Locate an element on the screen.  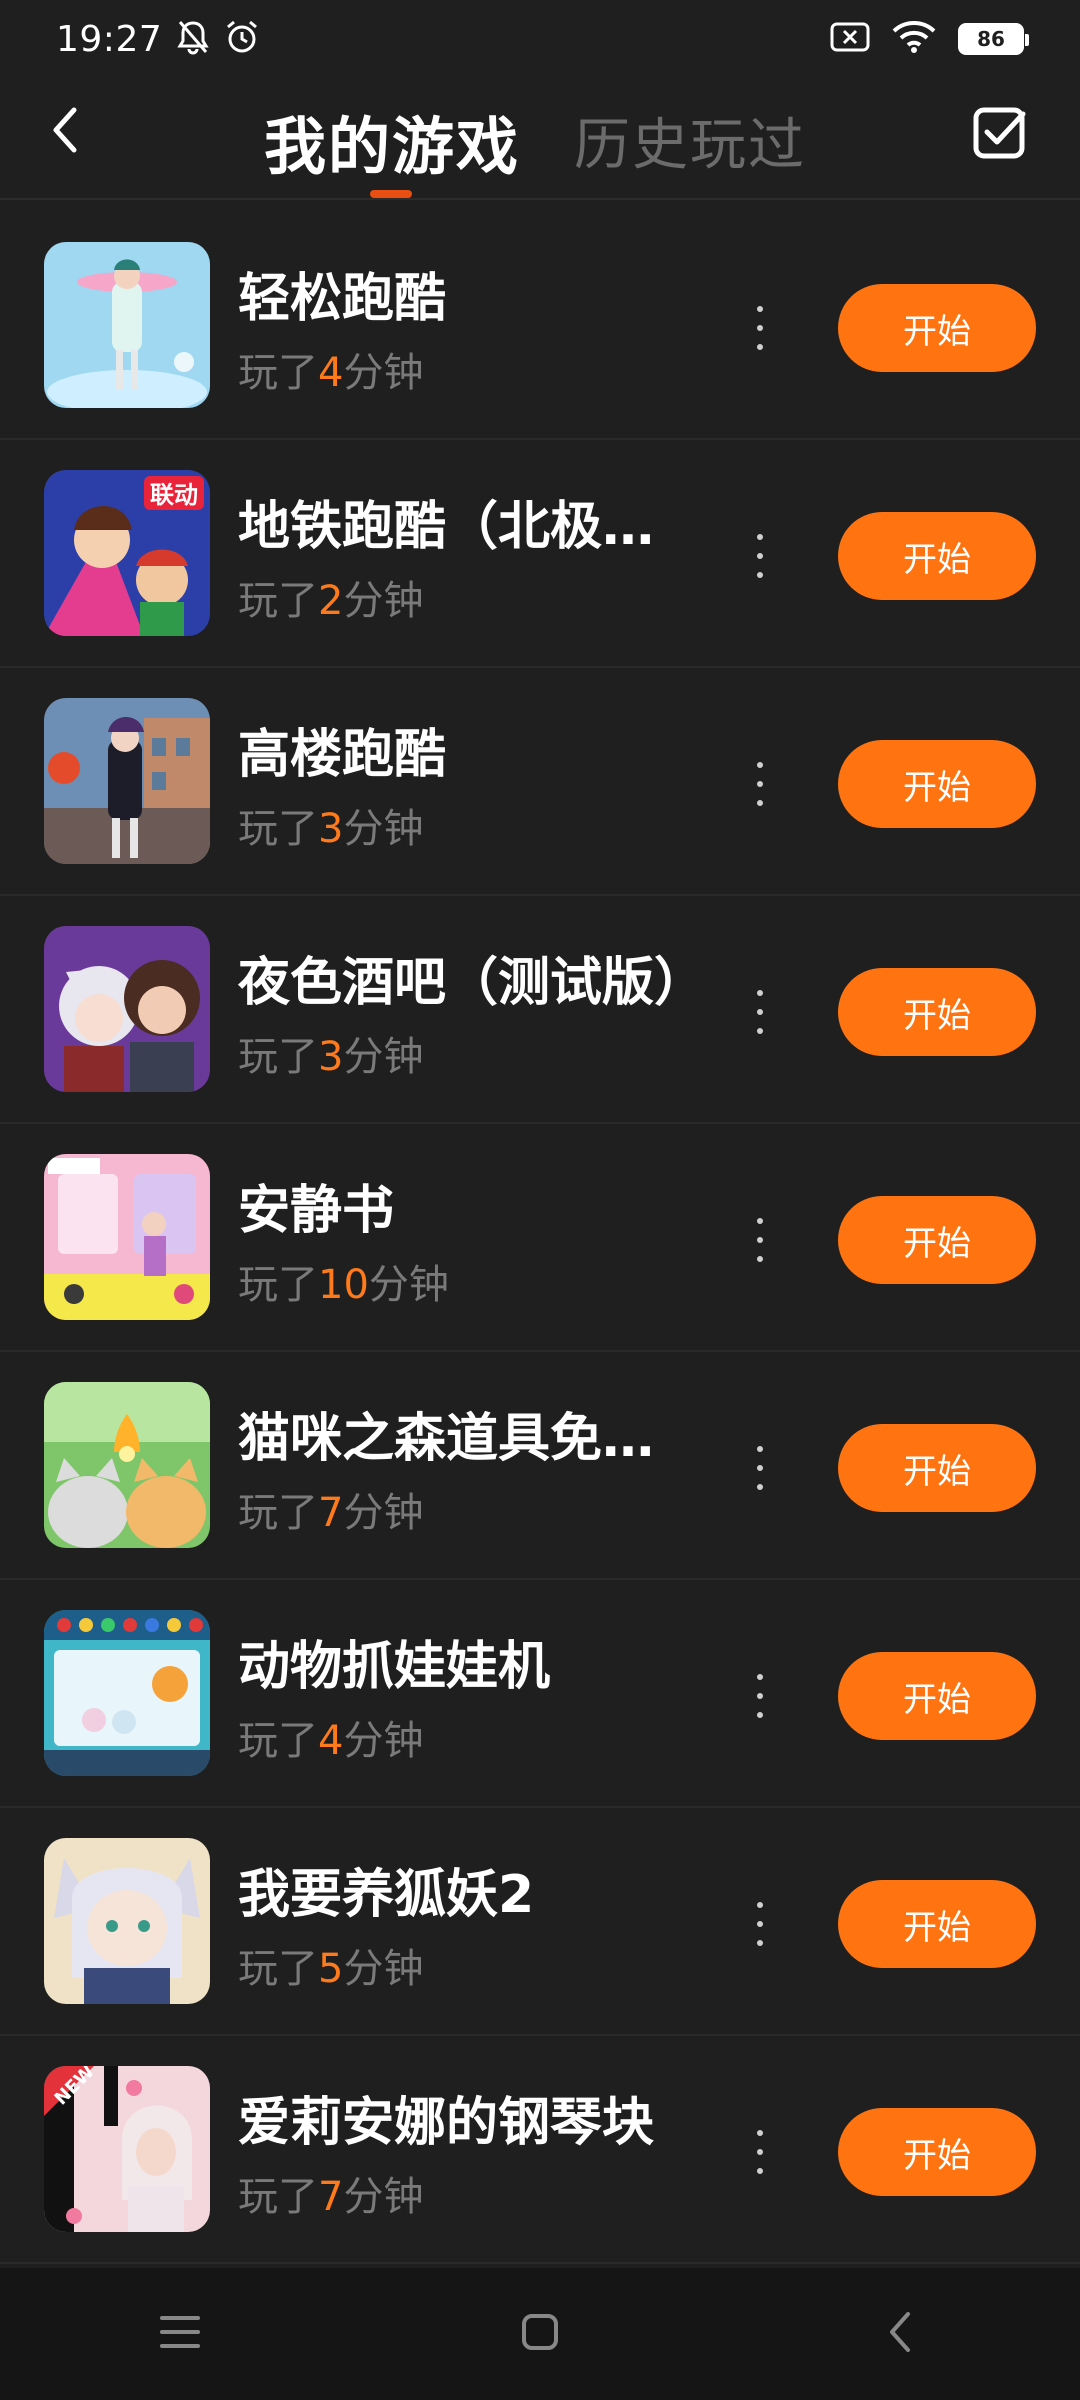
game-row: 夜色酒吧（测试版） 玩了3分钟 开始 is located at coordinates (540, 1010).